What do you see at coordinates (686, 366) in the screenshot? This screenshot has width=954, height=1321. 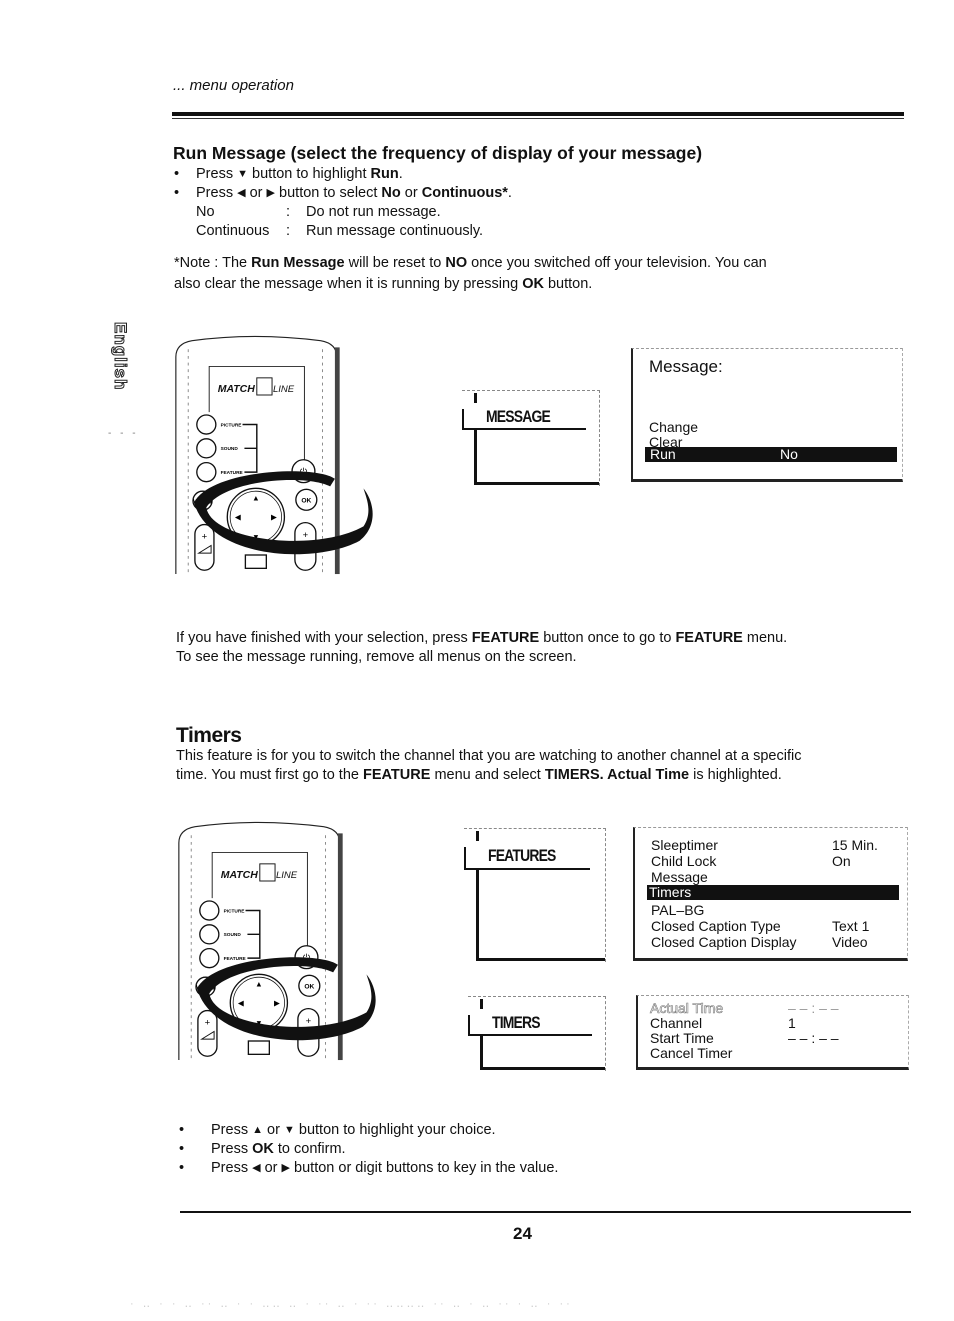 I see `message-osd-title: Message:` at bounding box center [686, 366].